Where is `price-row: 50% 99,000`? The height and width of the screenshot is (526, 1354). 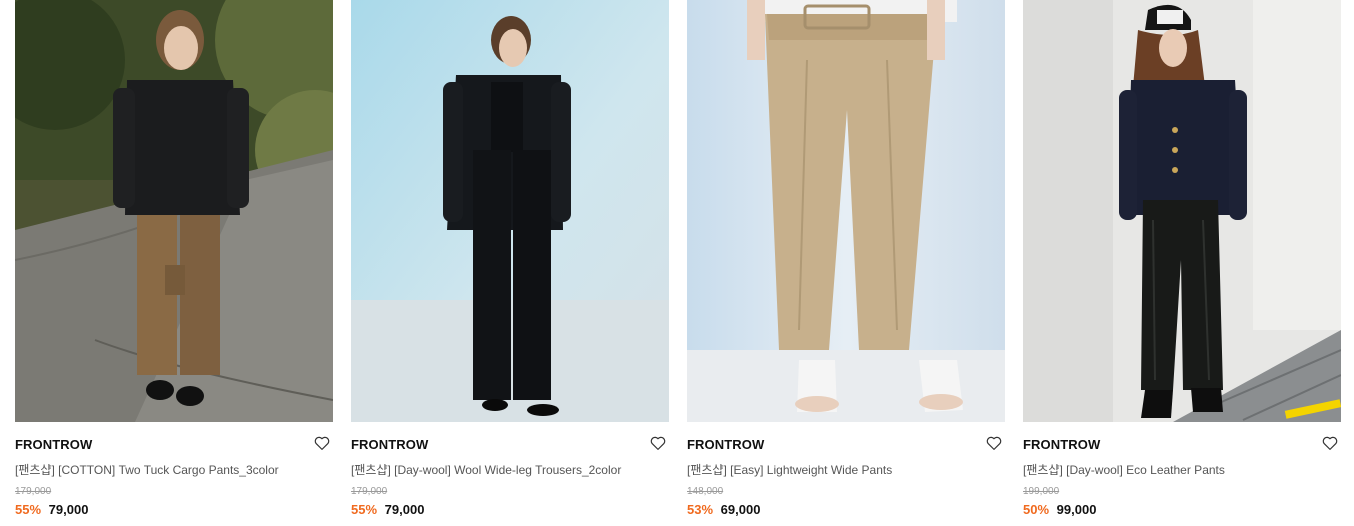 price-row: 50% 99,000 is located at coordinates (1059, 509).